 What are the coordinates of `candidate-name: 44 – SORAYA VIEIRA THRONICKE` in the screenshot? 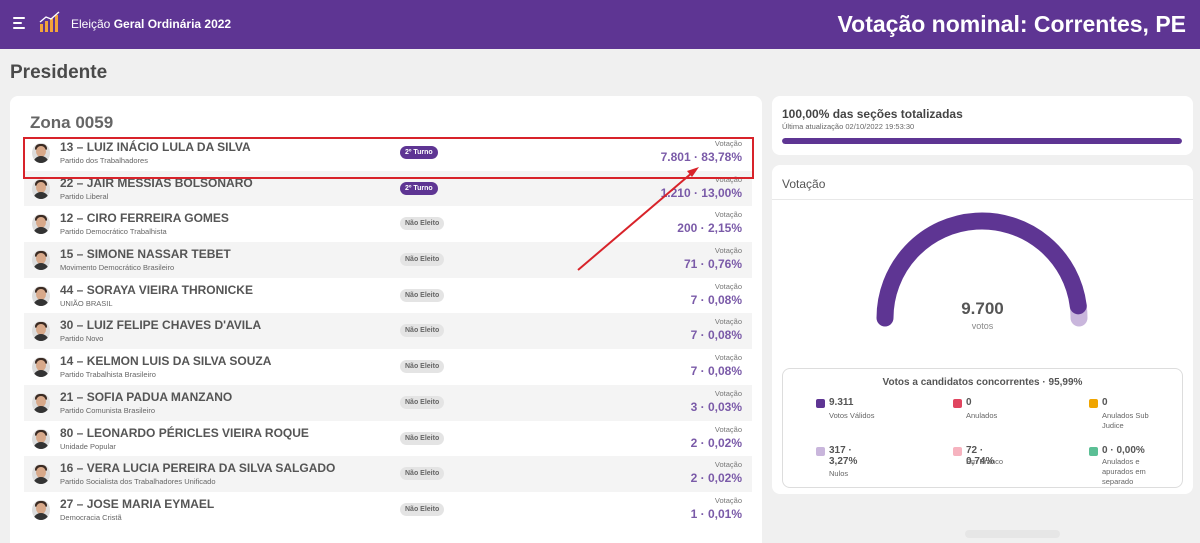 It's located at (156, 289).